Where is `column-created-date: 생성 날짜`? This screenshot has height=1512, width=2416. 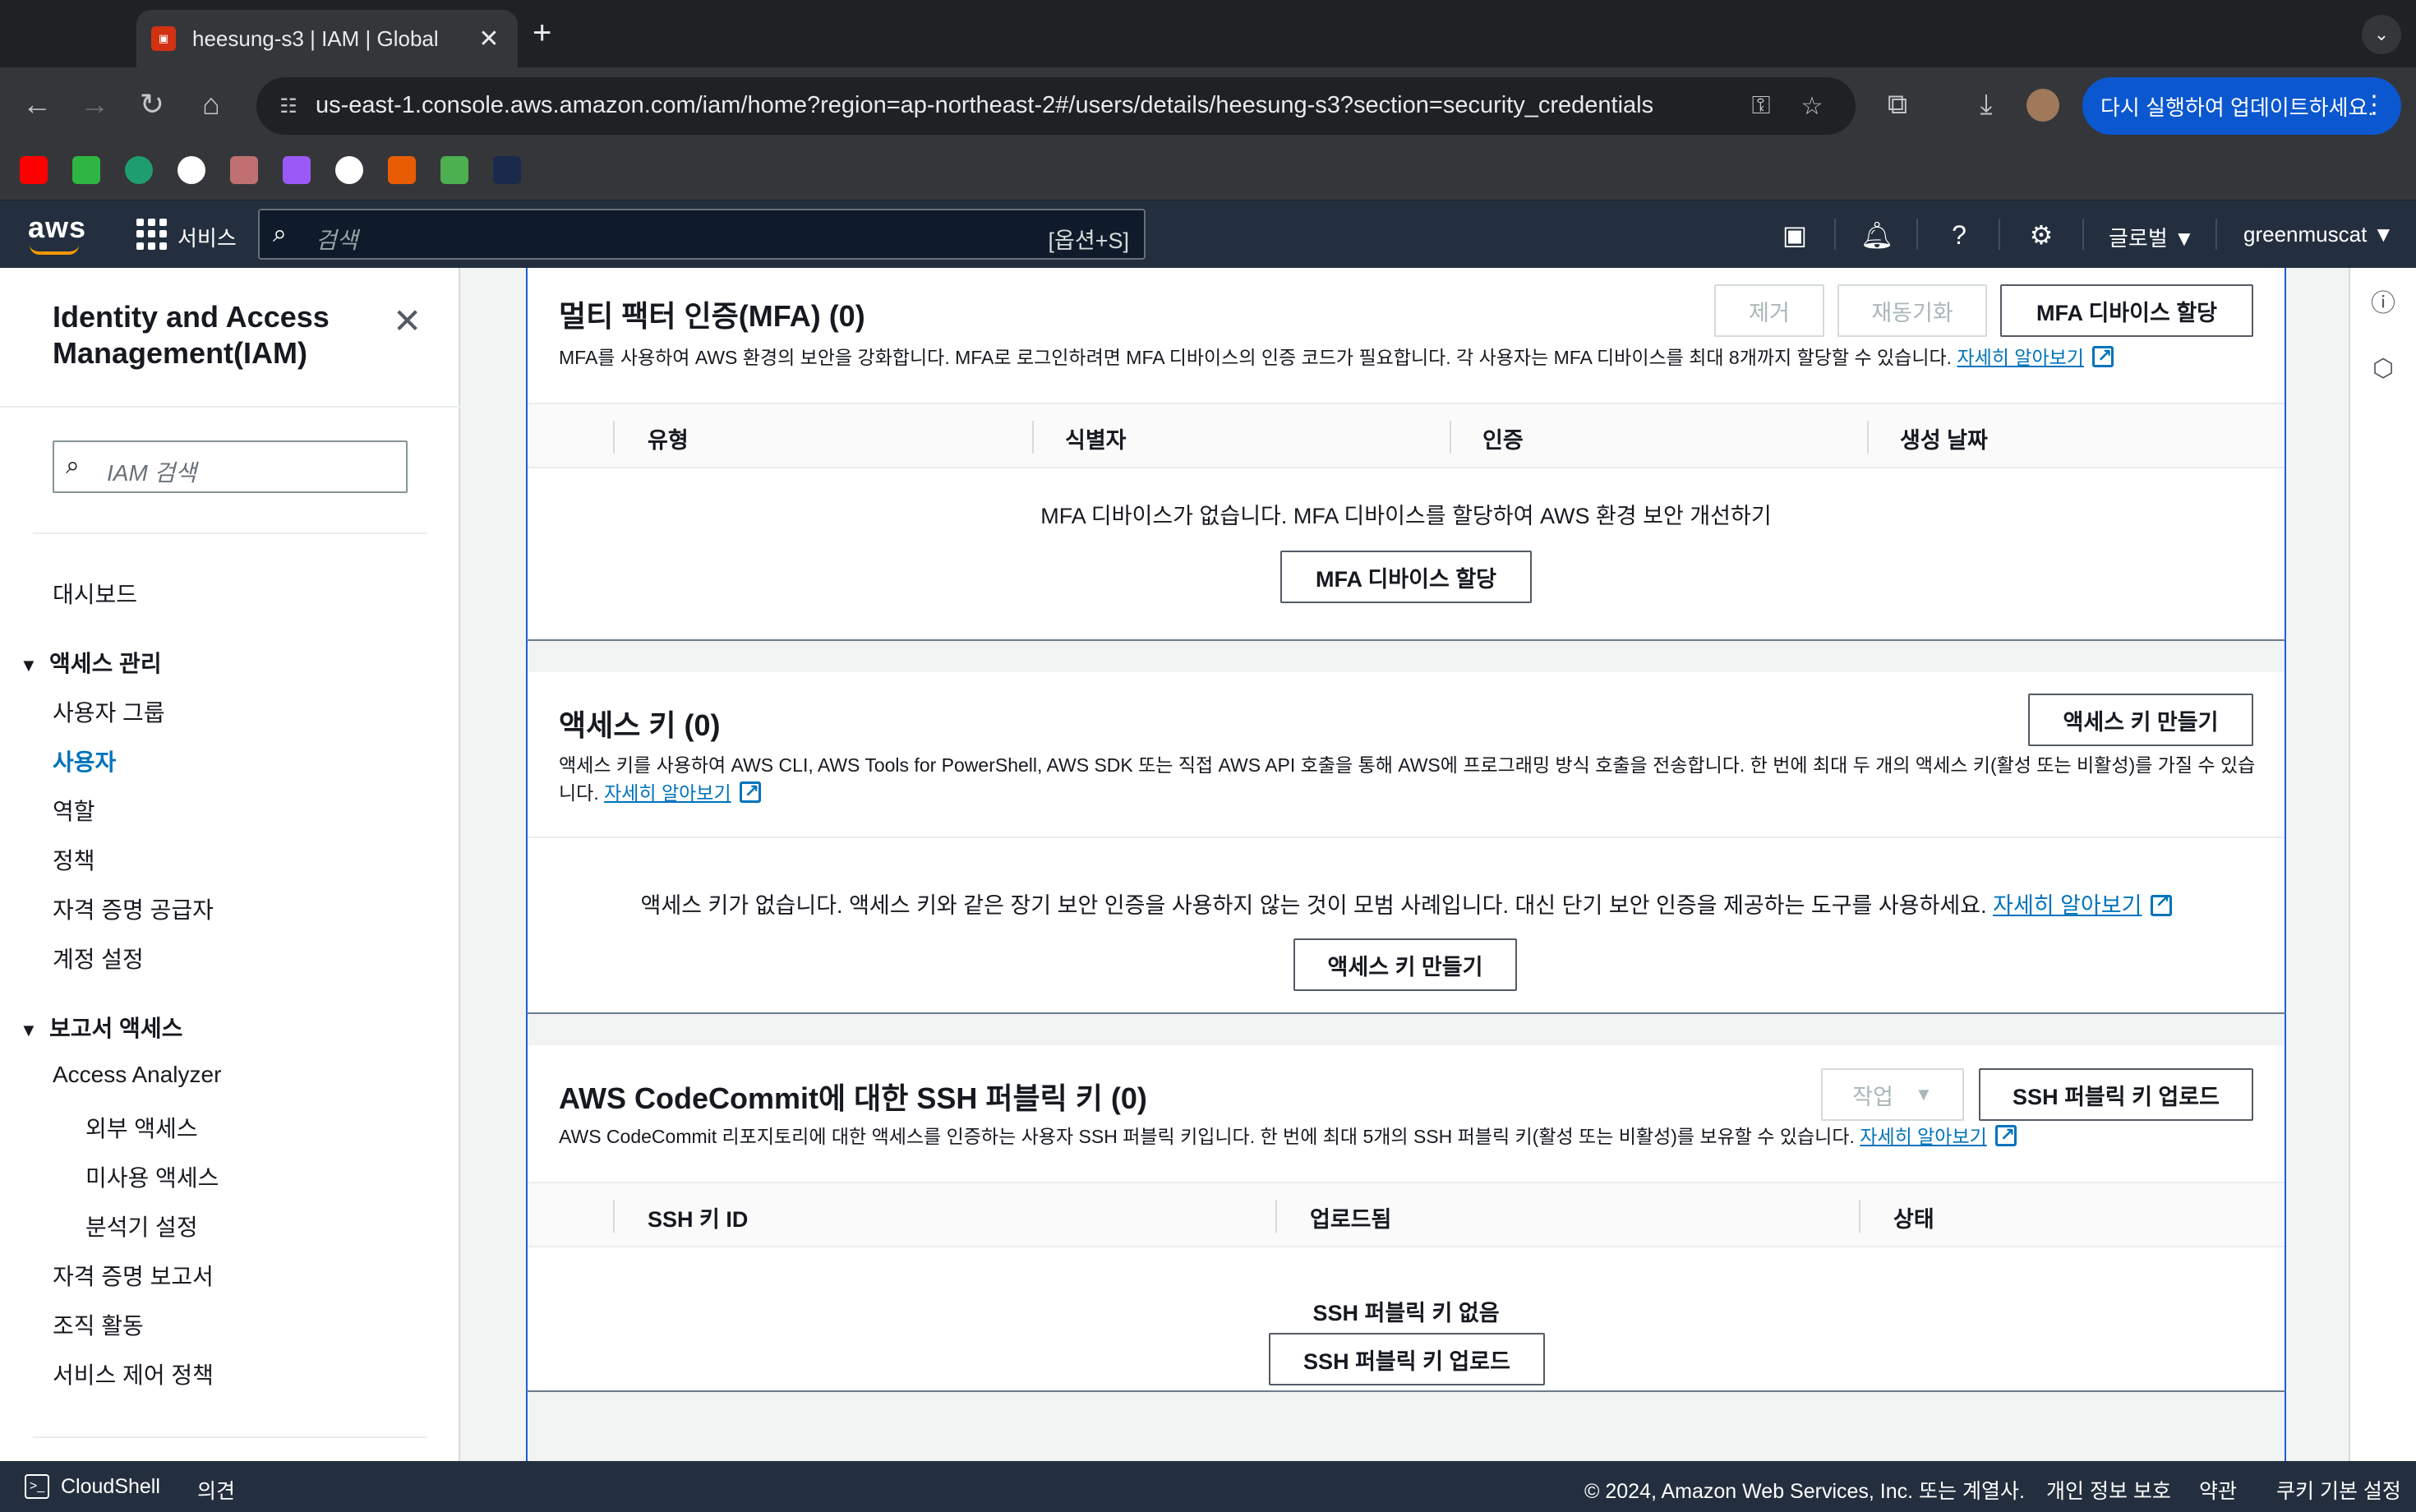 column-created-date: 생성 날짜 is located at coordinates (1944, 438).